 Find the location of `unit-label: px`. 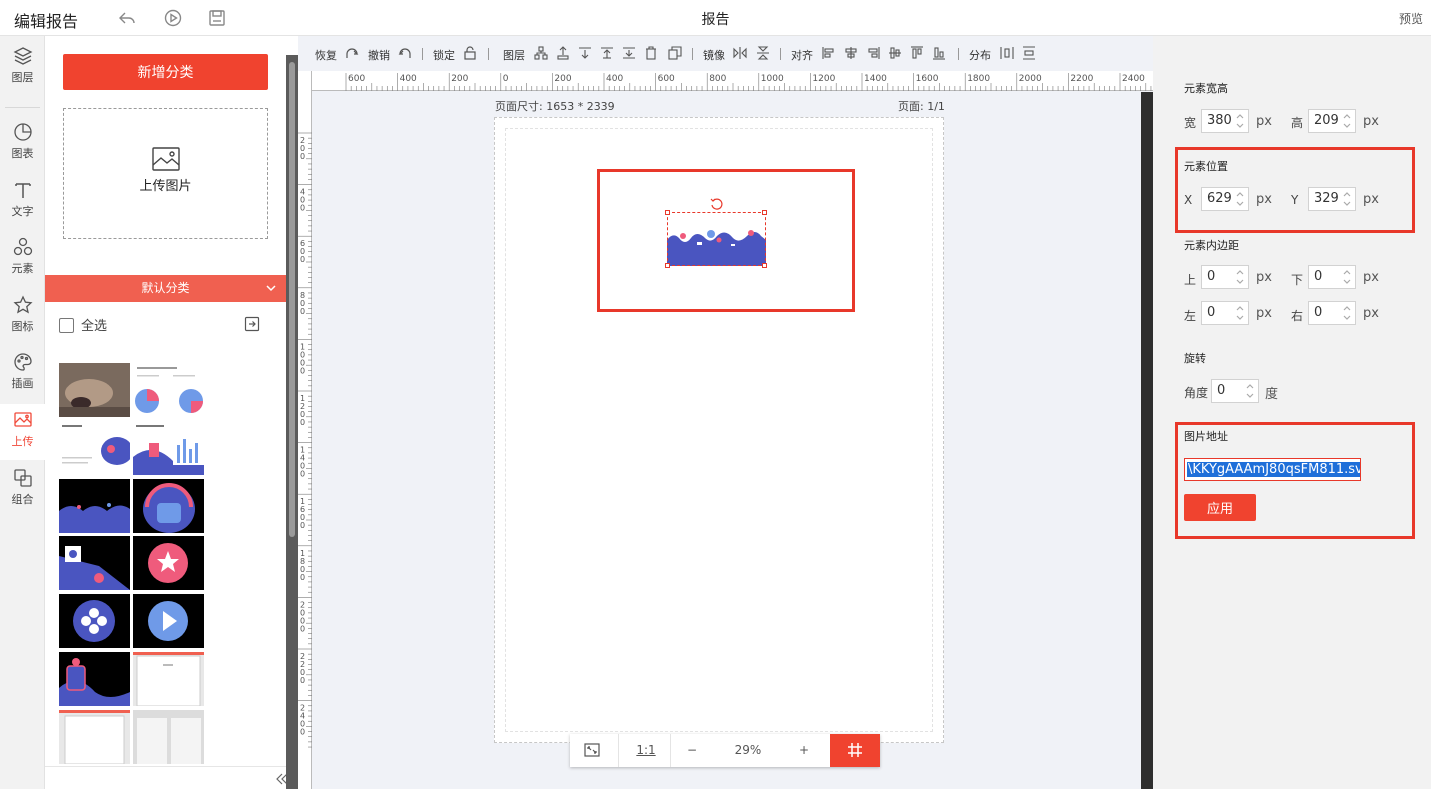

unit-label: px is located at coordinates (1371, 199).